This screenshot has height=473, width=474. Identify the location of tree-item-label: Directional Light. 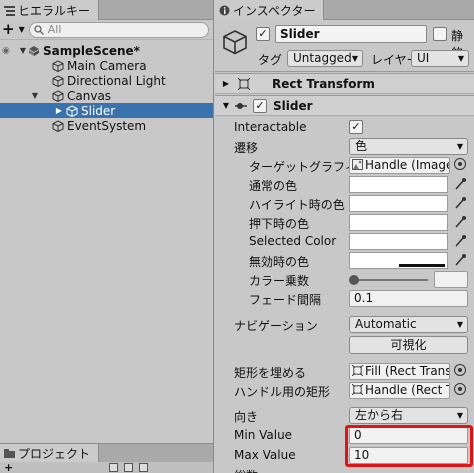
(116, 80).